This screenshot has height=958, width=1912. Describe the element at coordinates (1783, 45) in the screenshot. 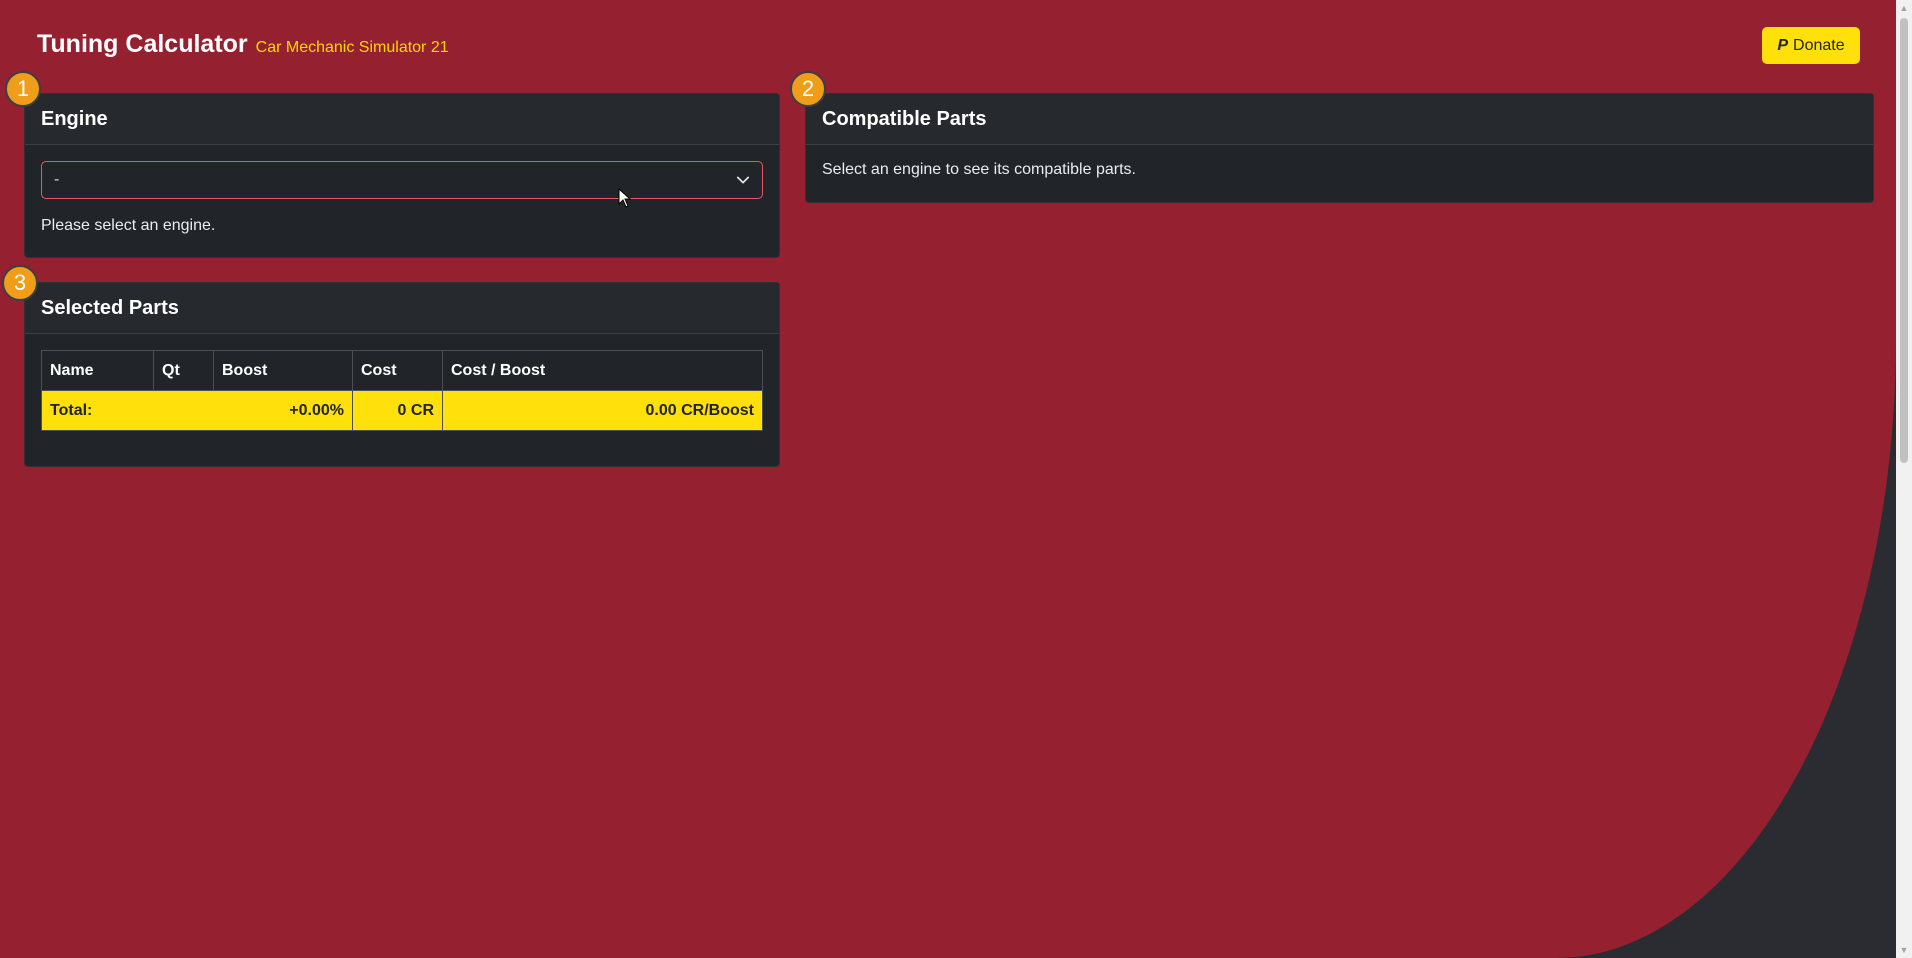

I see `paypal-icon: P` at that location.